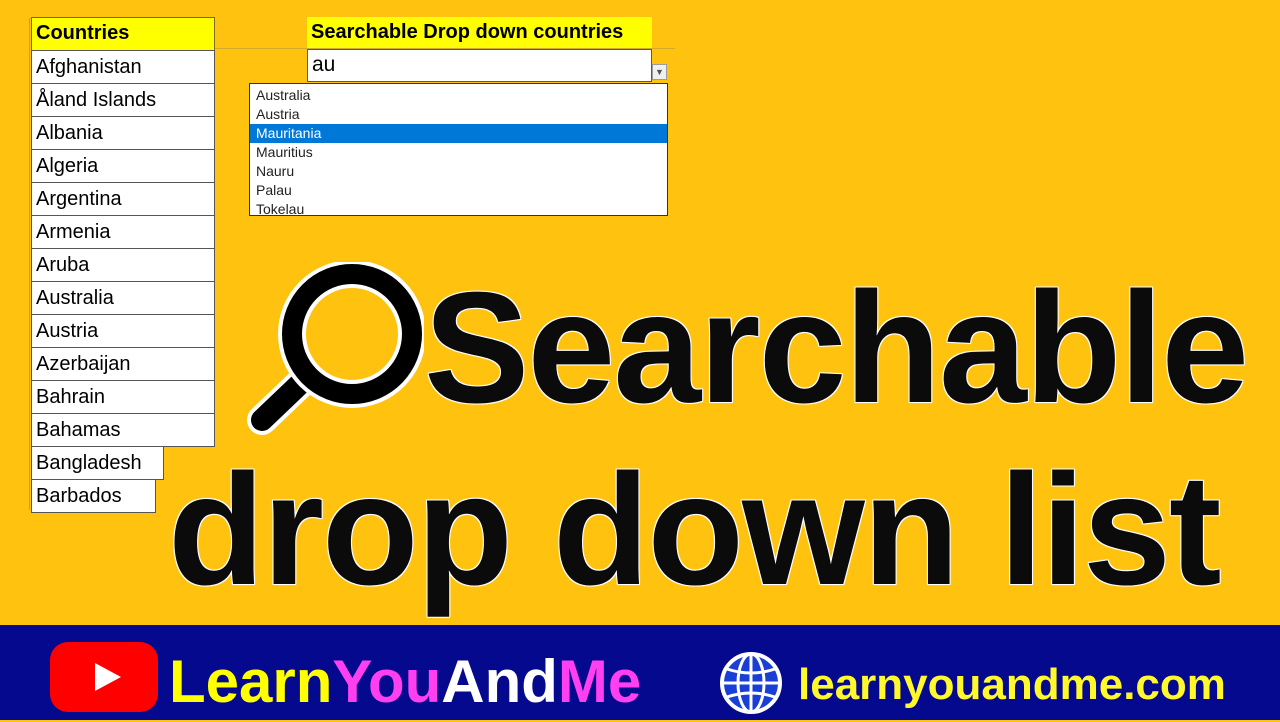  What do you see at coordinates (29, 264) in the screenshot?
I see `column-gridline` at bounding box center [29, 264].